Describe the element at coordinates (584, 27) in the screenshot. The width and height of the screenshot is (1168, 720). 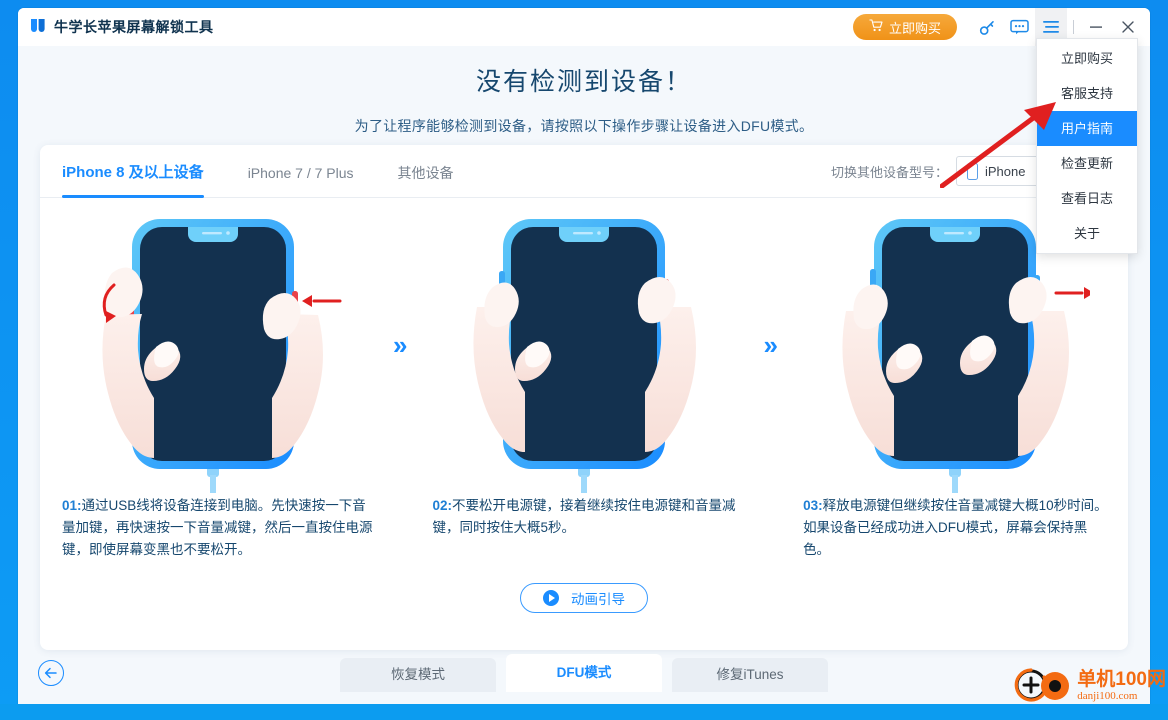
I see `title-bar: 牛学长苹果屏幕解锁工具 立即购买` at that location.